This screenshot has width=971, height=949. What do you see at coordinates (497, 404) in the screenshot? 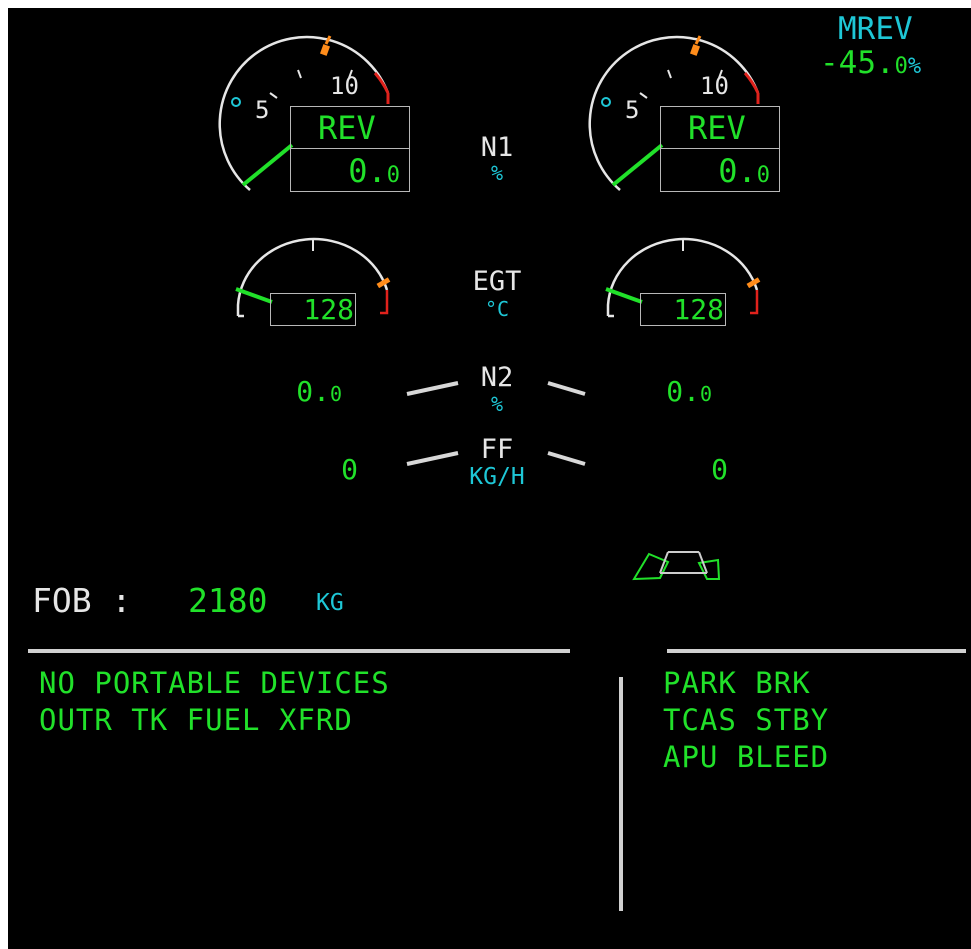
I see `n2-unit: %` at bounding box center [497, 404].